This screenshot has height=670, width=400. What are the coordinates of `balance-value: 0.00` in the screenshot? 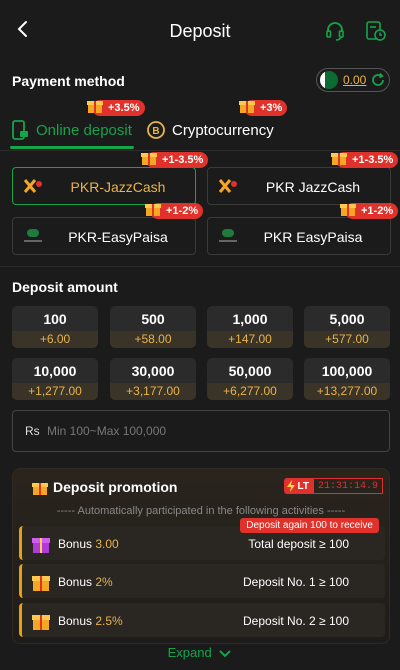 It's located at (355, 80).